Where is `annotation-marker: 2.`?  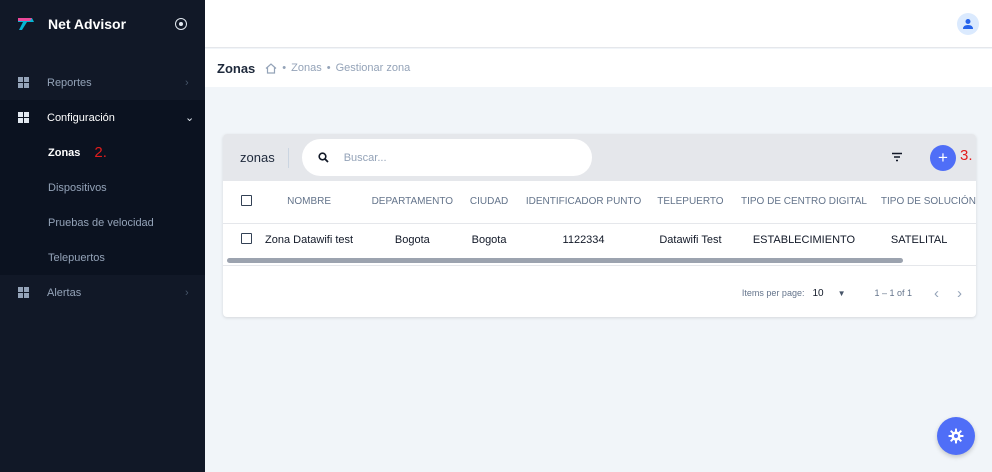
annotation-marker: 2. is located at coordinates (100, 152).